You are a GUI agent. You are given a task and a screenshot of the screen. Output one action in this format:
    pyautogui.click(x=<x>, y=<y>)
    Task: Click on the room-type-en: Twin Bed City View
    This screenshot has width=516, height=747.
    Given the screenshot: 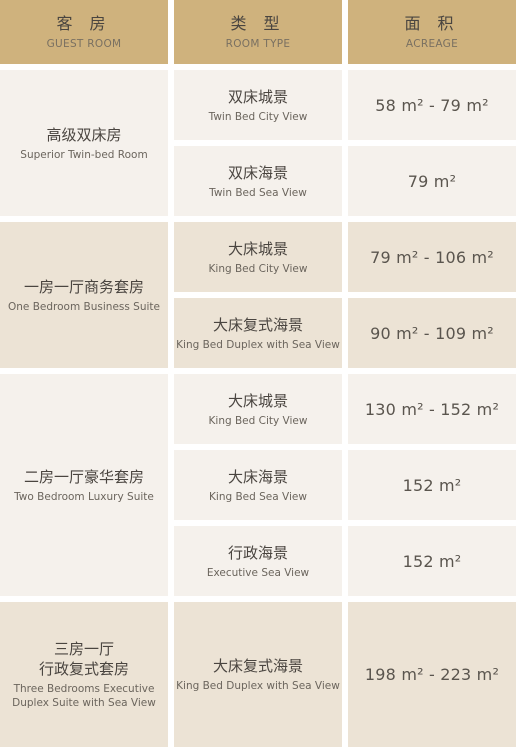 What is the action you would take?
    pyautogui.click(x=258, y=116)
    